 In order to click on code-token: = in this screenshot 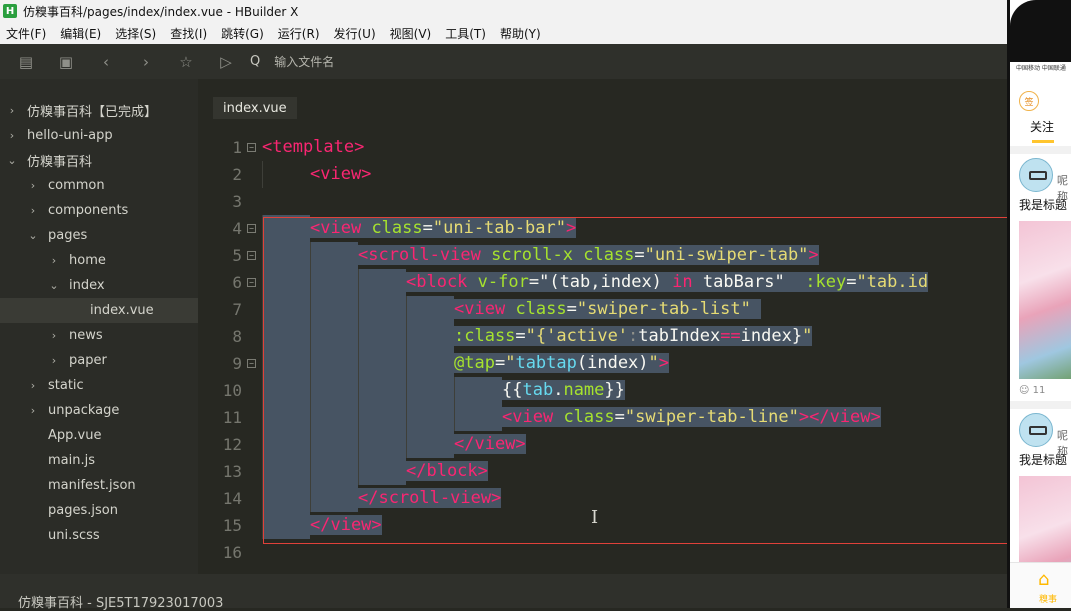, I will do `click(639, 255)`.